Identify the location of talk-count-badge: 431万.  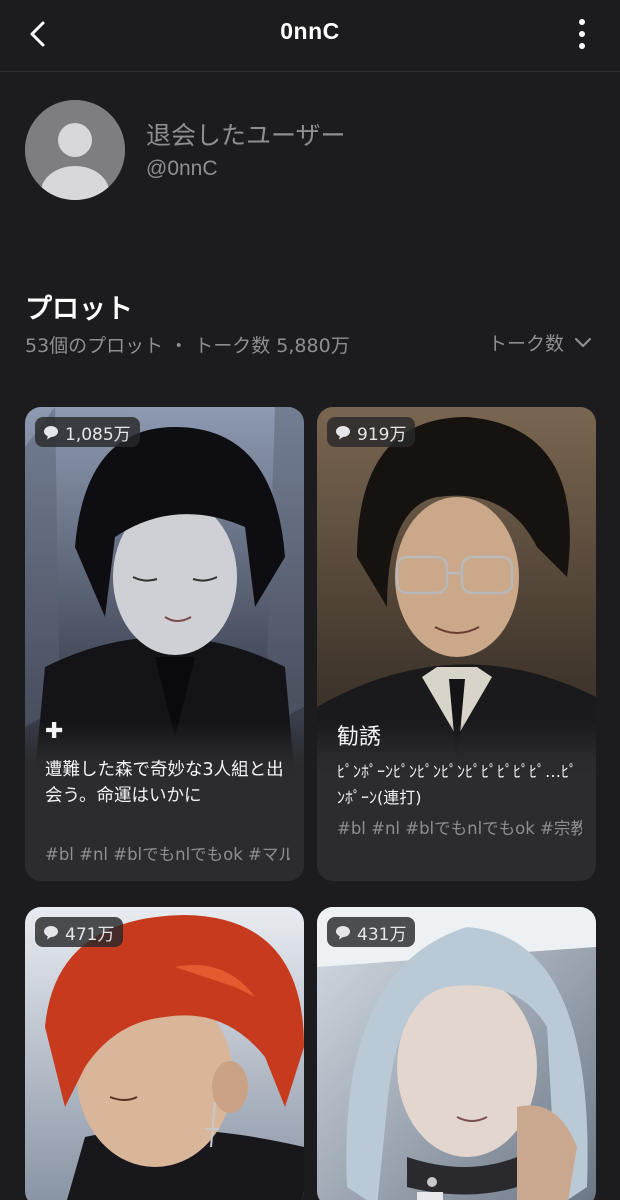
(371, 932).